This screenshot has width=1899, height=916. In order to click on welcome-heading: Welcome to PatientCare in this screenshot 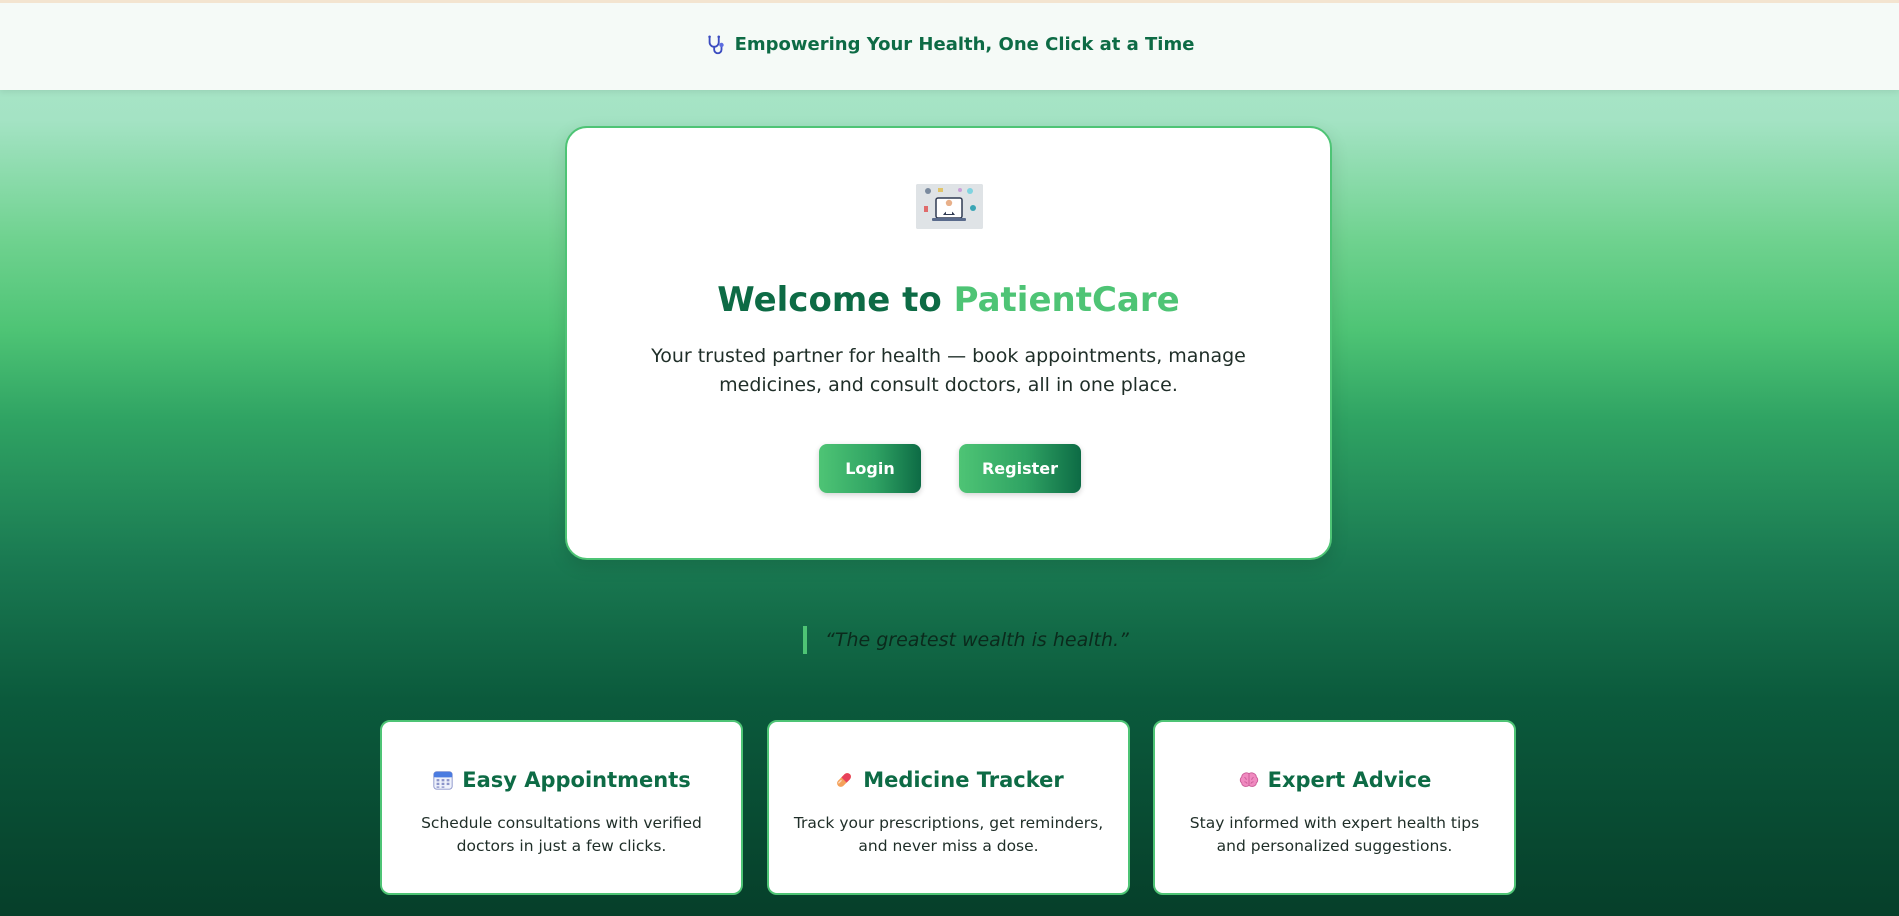, I will do `click(948, 300)`.